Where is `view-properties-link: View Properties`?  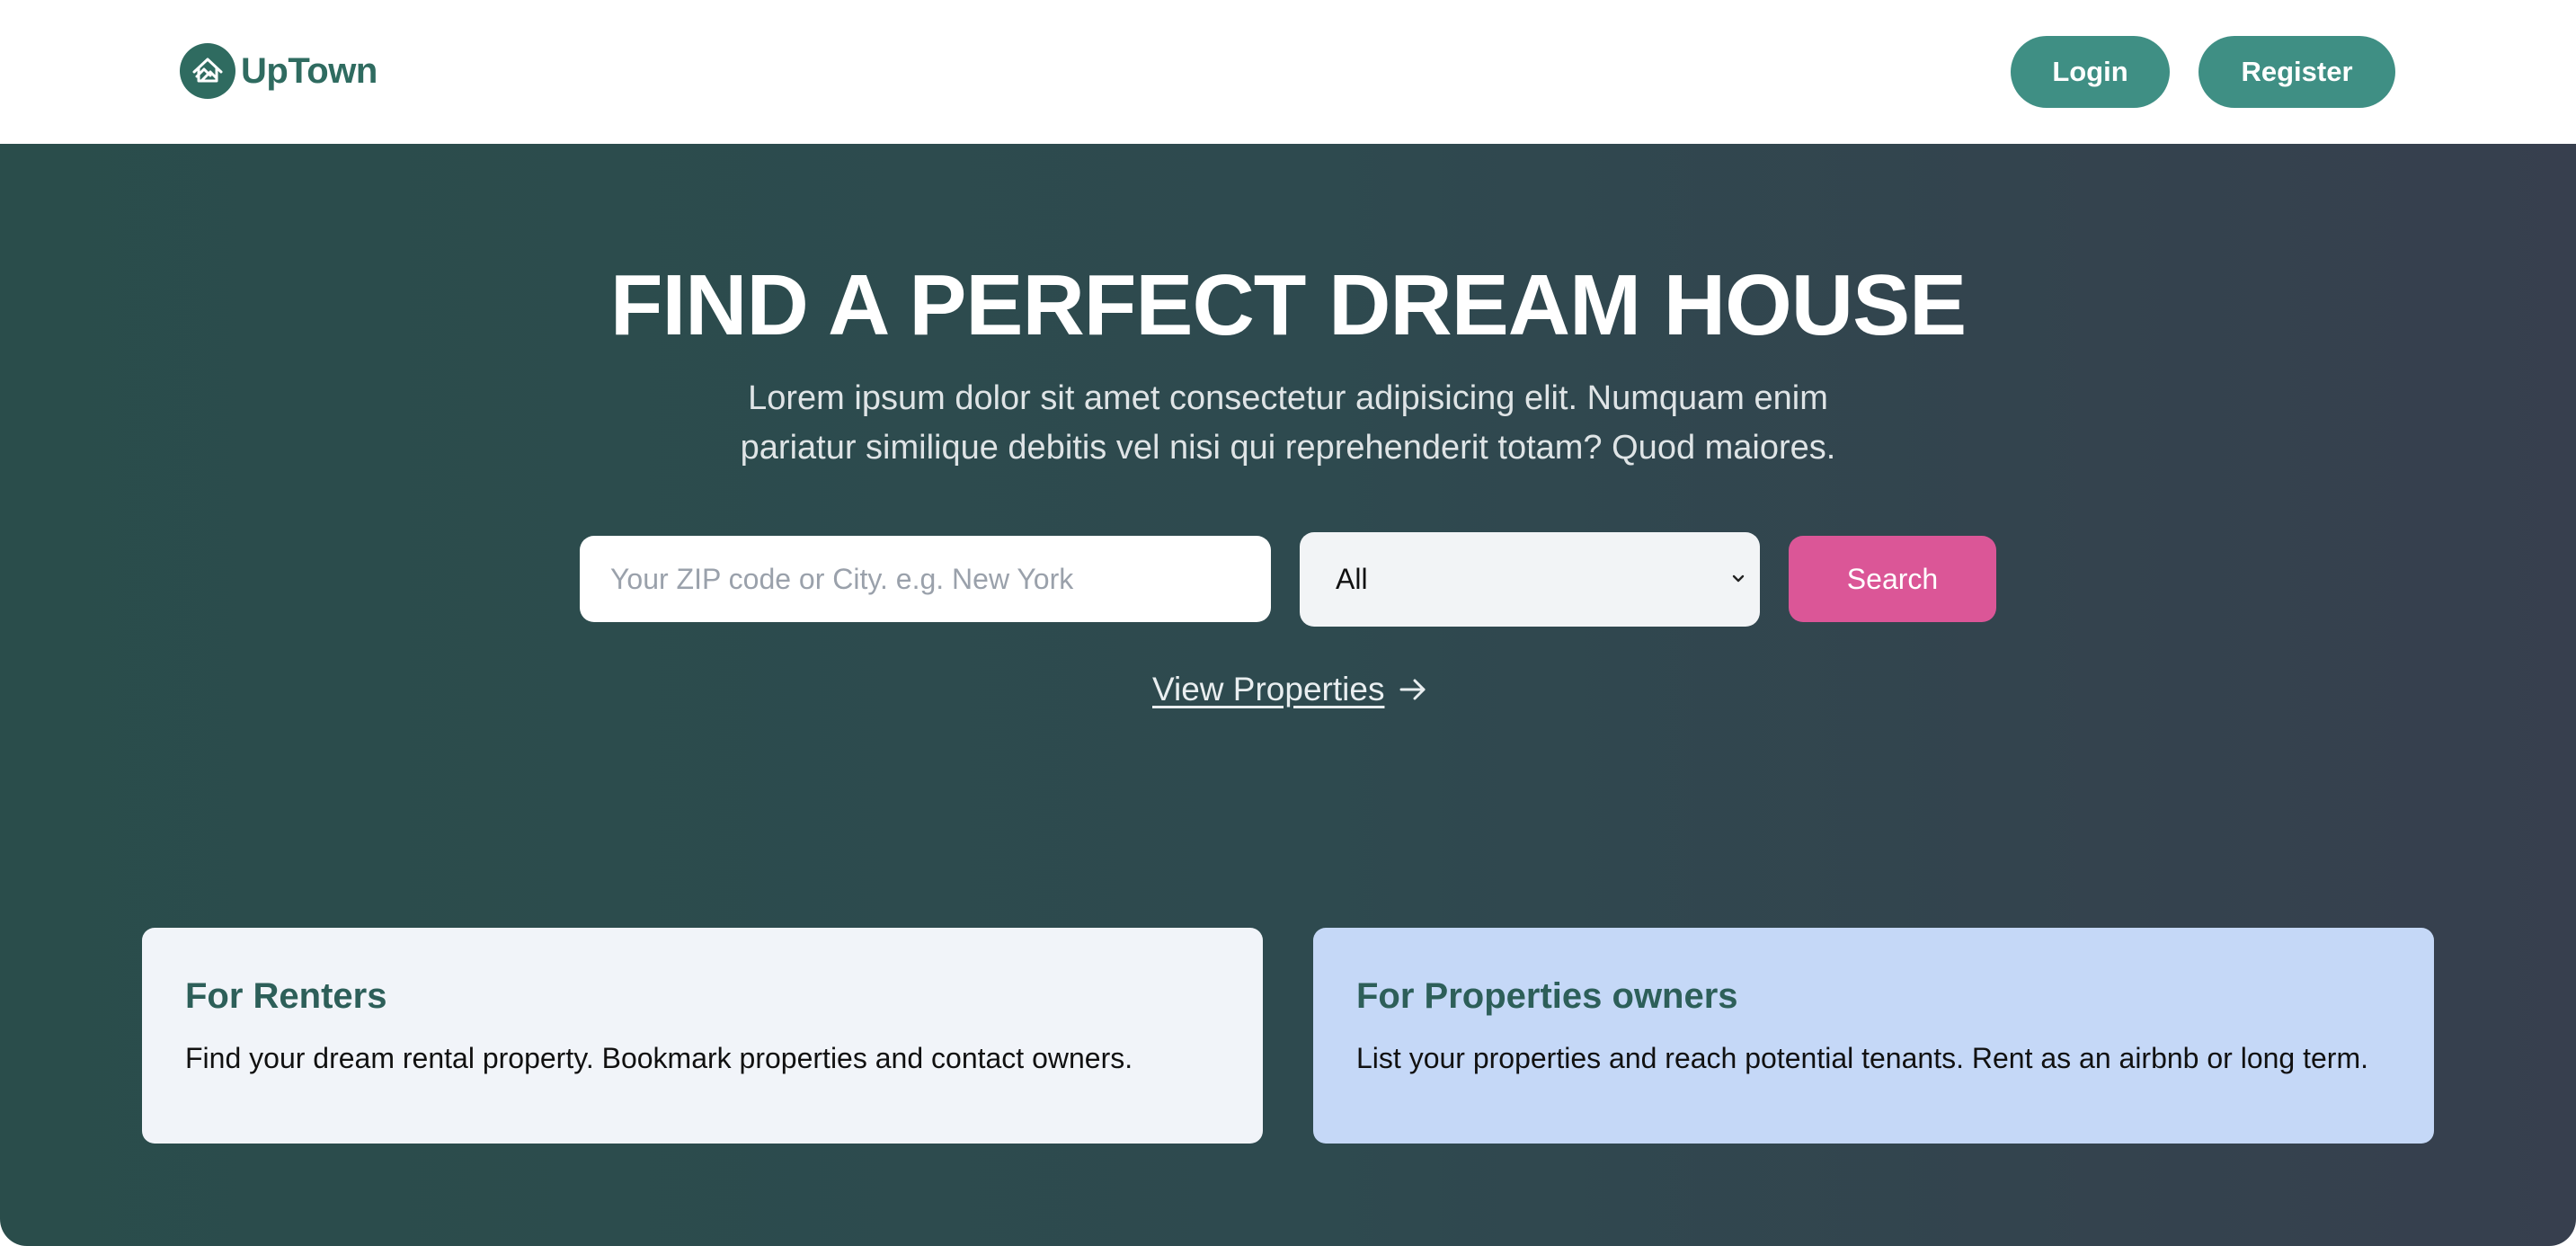 view-properties-link: View Properties is located at coordinates (1289, 690).